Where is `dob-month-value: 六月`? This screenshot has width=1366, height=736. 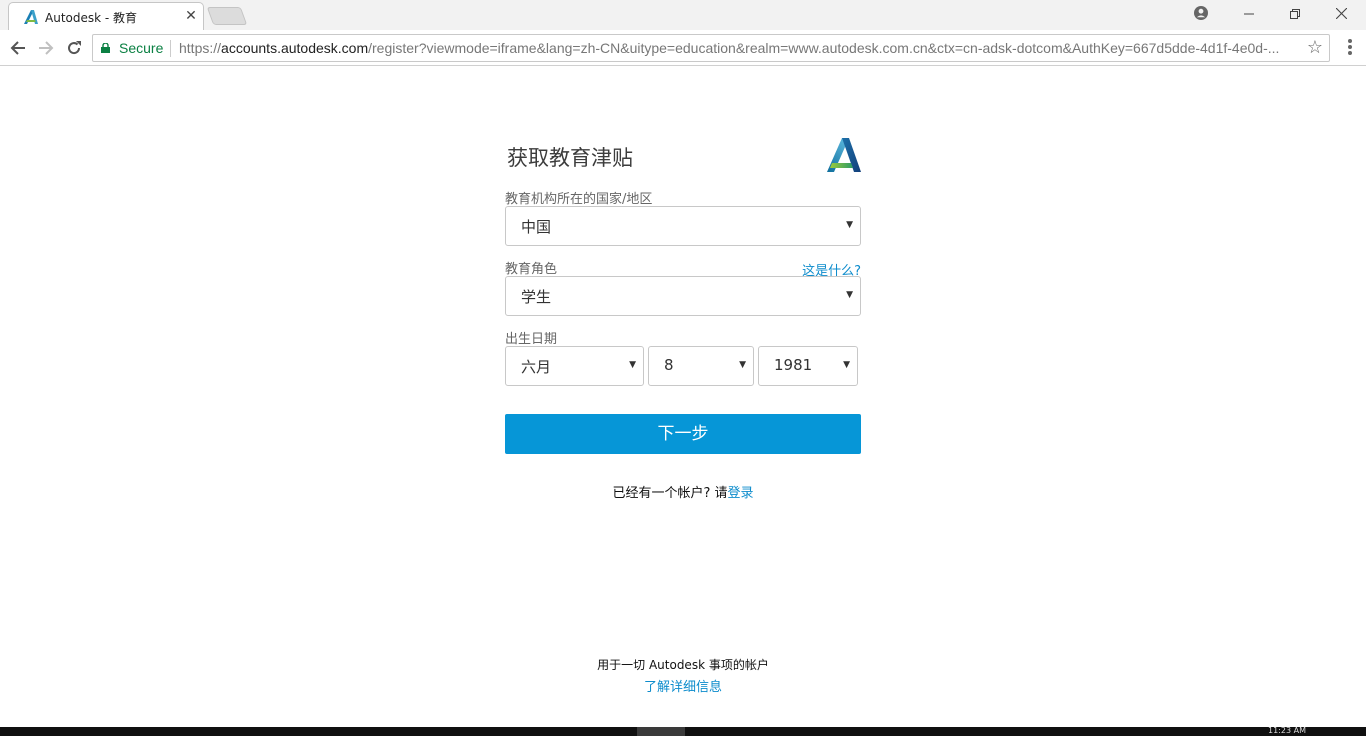 dob-month-value: 六月 is located at coordinates (536, 367).